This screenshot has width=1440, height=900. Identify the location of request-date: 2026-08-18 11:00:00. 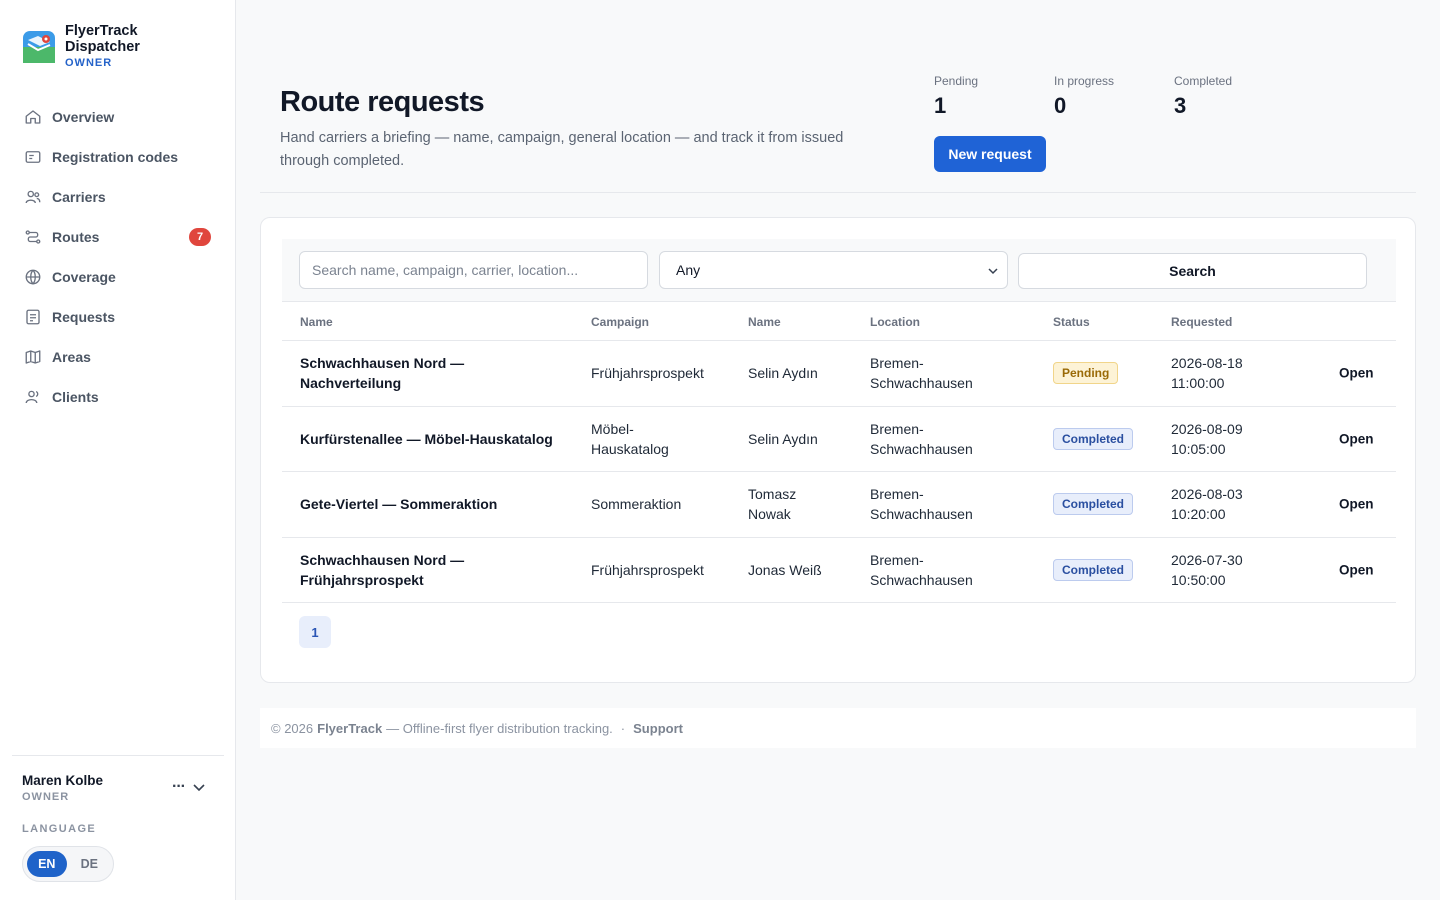
(1207, 373).